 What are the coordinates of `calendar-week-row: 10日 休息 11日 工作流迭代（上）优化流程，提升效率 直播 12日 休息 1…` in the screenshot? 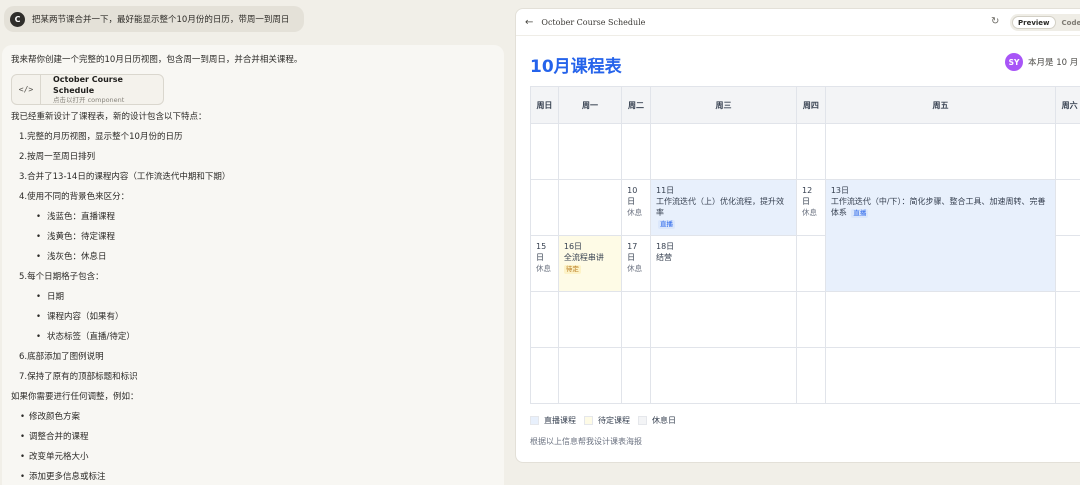 It's located at (805, 235).